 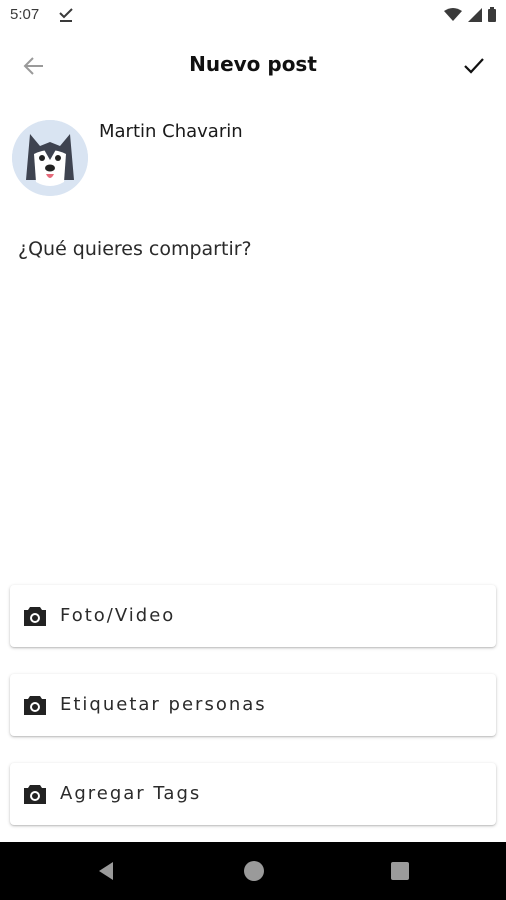 What do you see at coordinates (66, 17) in the screenshot?
I see `download-done-icon` at bounding box center [66, 17].